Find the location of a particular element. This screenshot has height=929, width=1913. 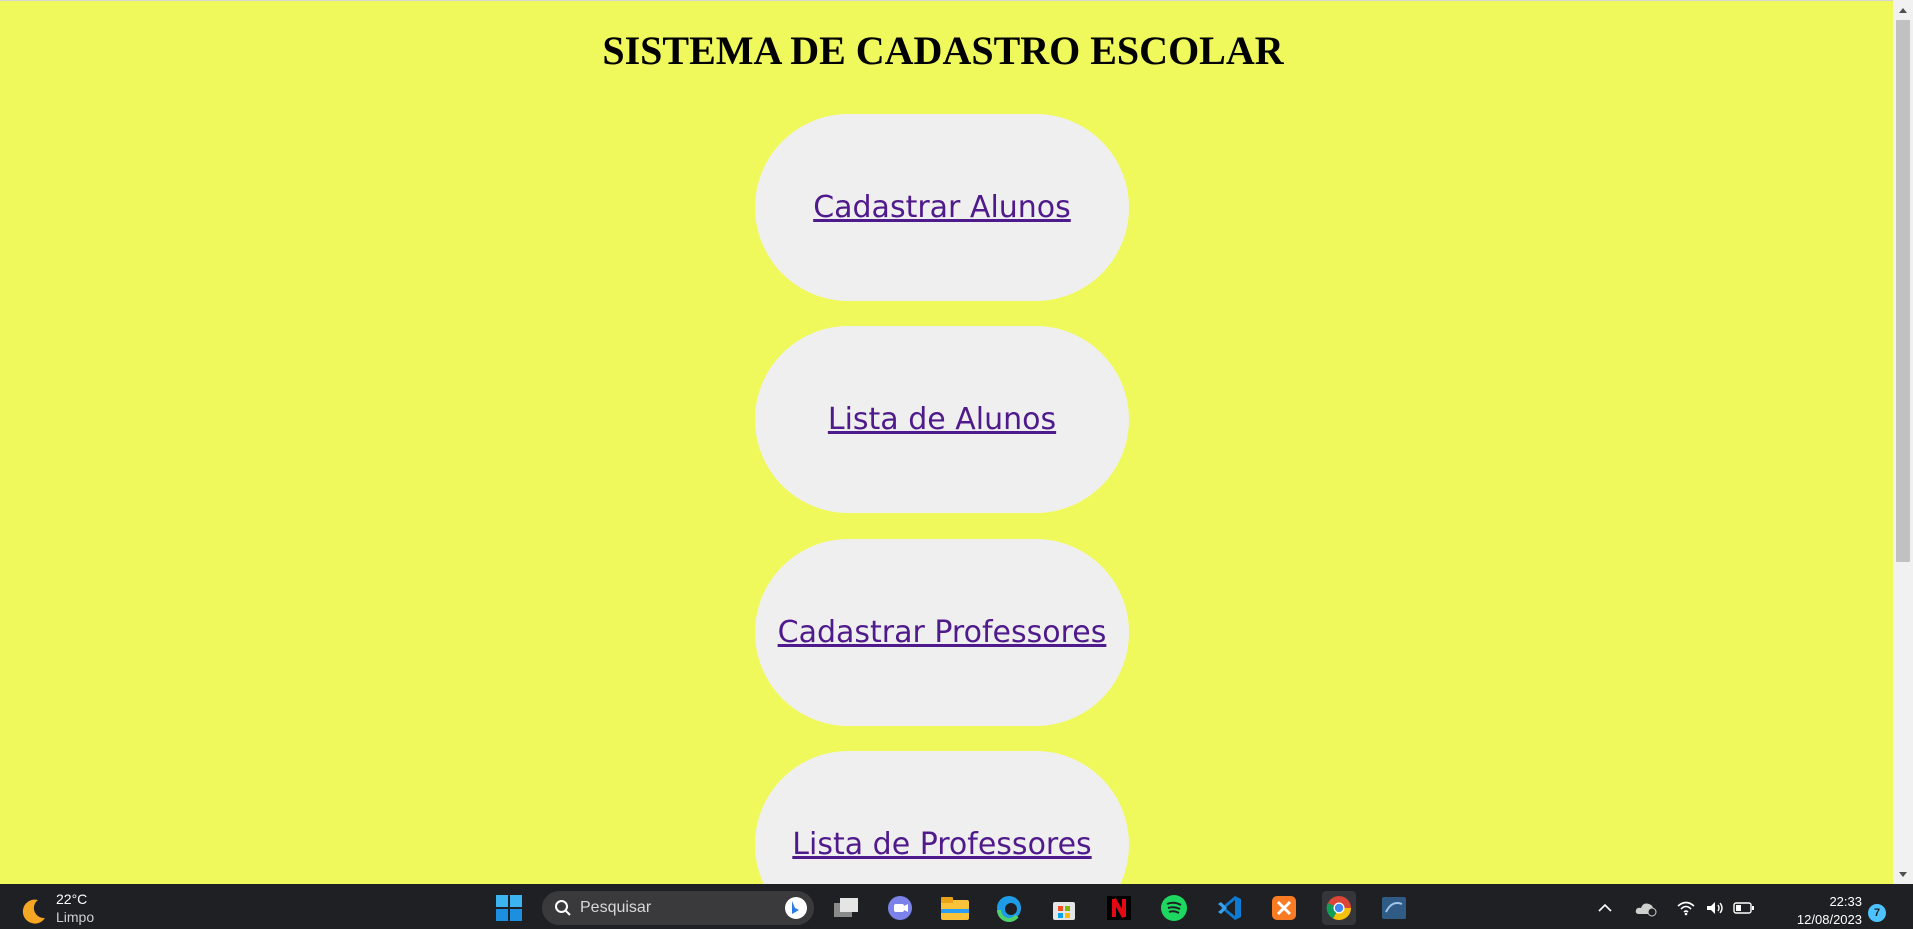

weather-temperature: 22°C is located at coordinates (72, 899).